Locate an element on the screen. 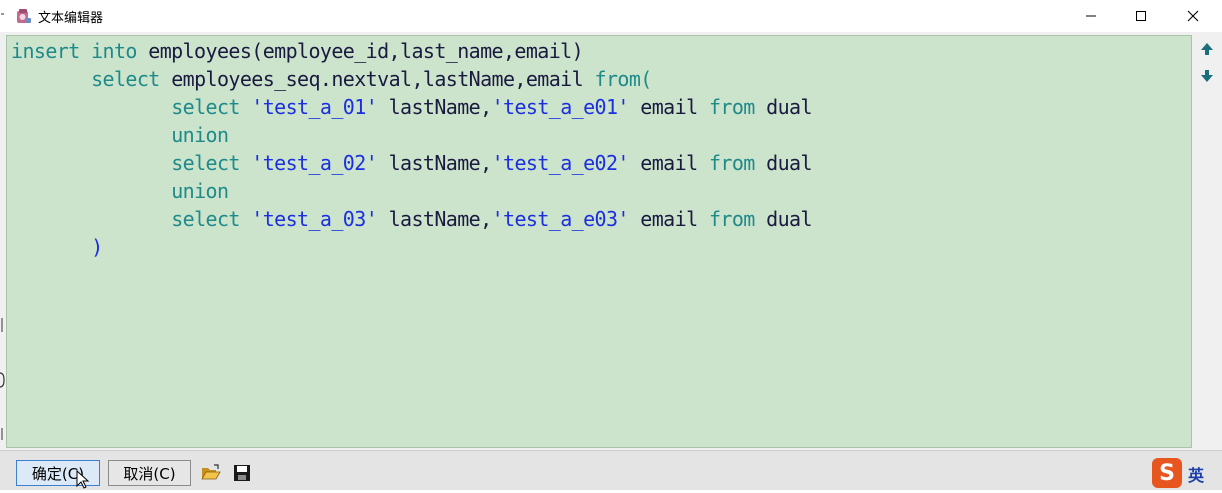 The height and width of the screenshot is (493, 1222). open-folder-icon is located at coordinates (211, 473).